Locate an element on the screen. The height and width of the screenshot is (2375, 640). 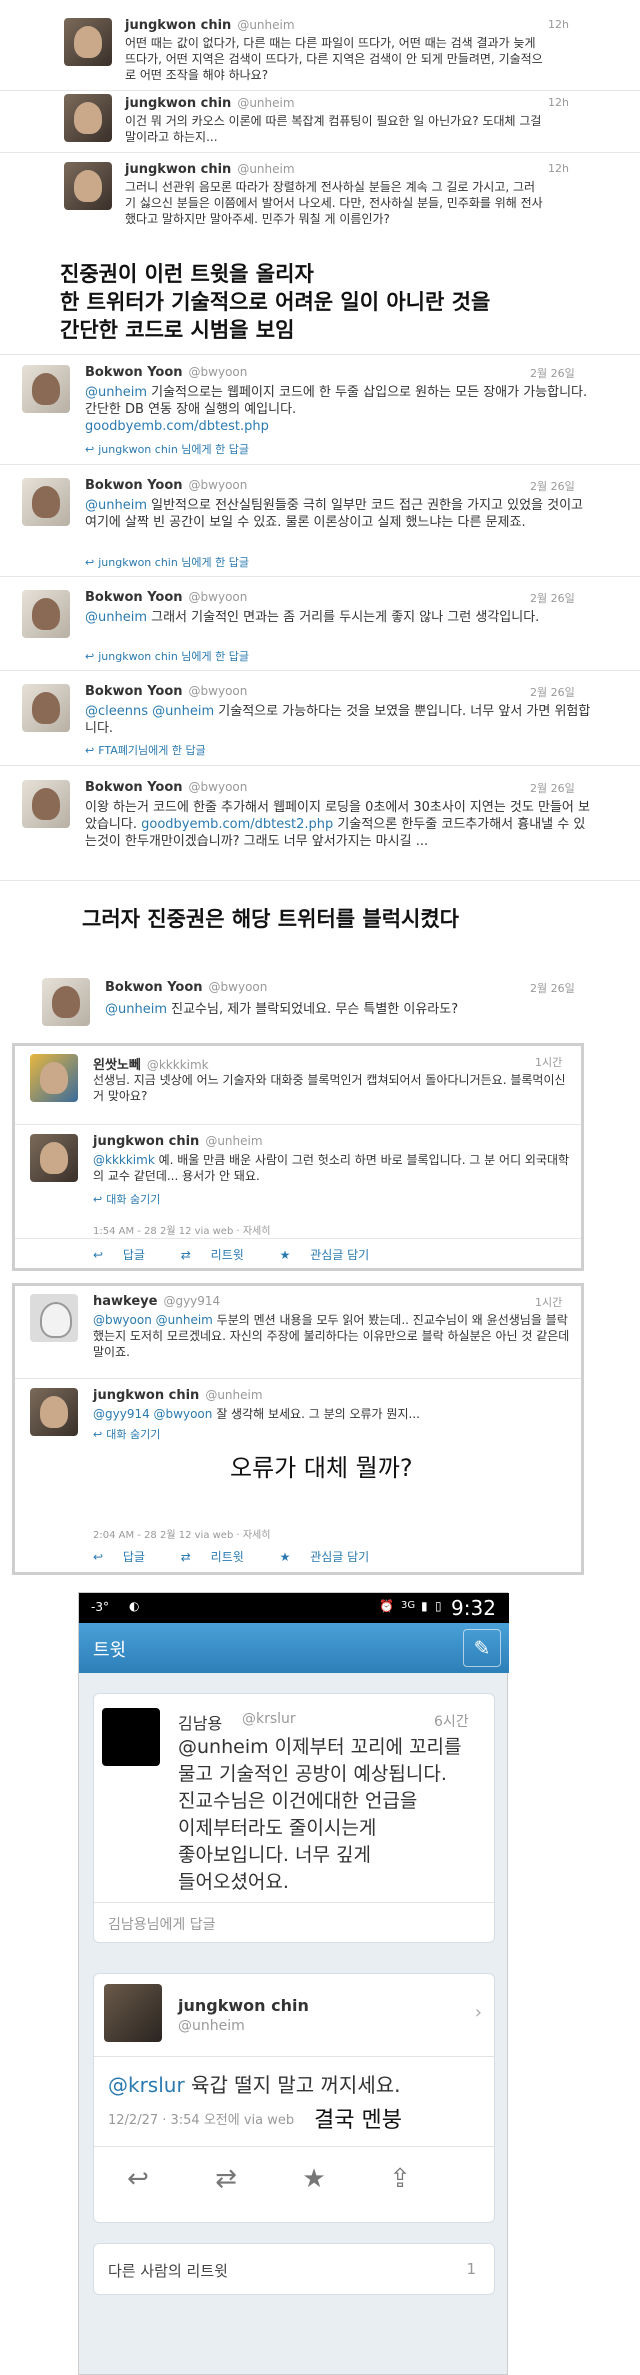
compose-icon: ✎ is located at coordinates (482, 1648).